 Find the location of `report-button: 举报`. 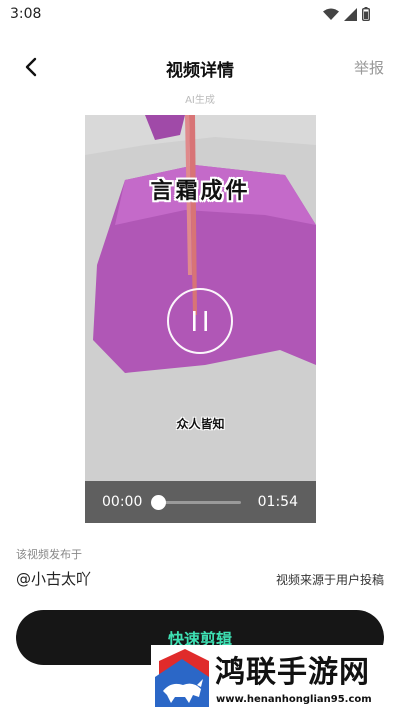

report-button: 举报 is located at coordinates (369, 67).